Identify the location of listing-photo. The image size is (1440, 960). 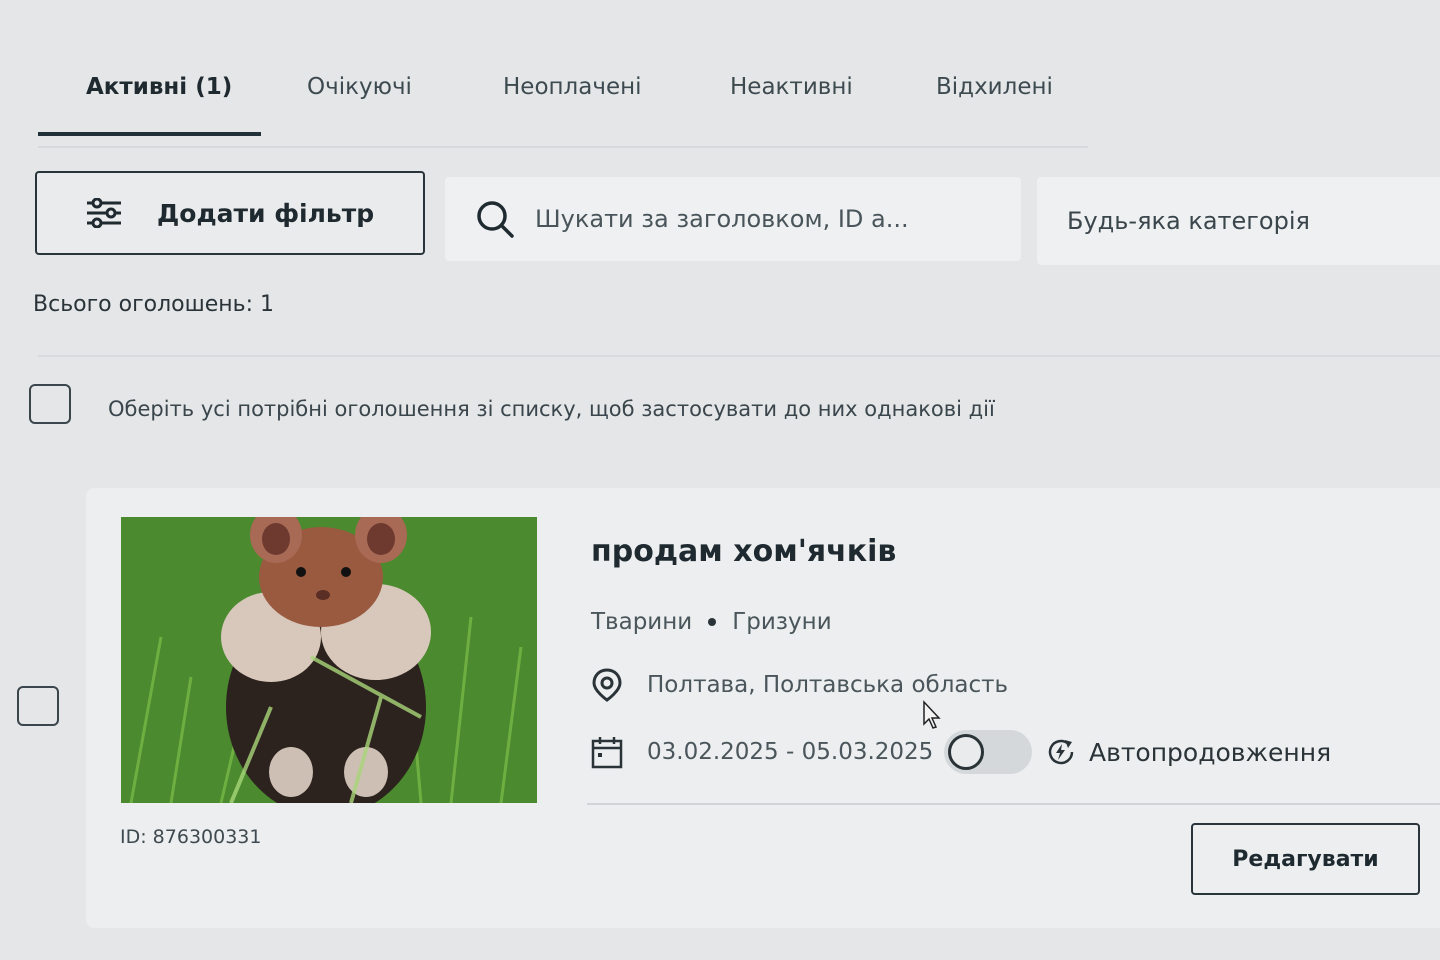
(329, 660).